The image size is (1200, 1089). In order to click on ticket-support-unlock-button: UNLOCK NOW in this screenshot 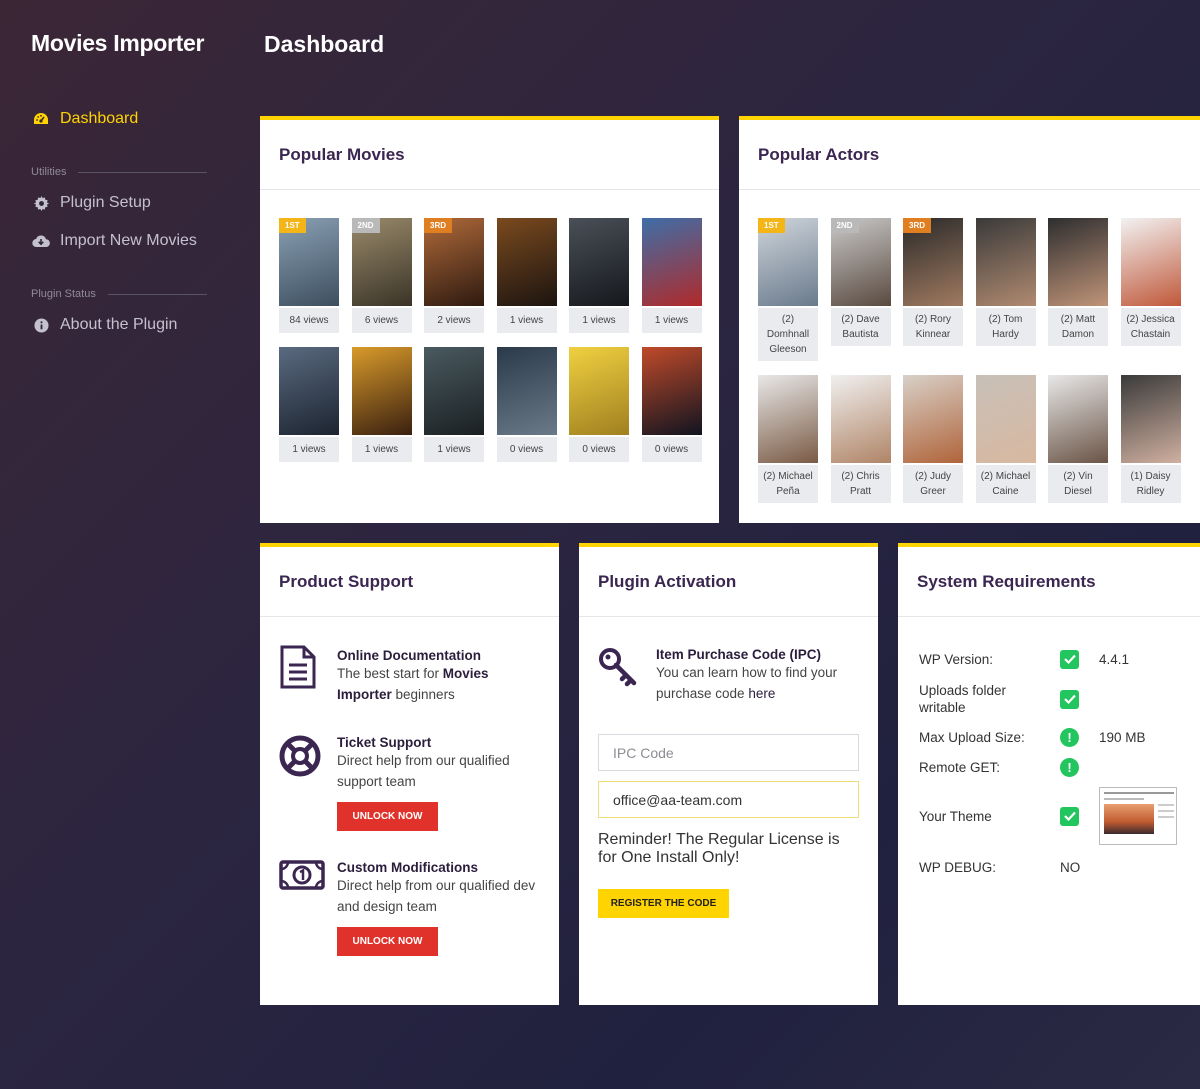, I will do `click(387, 816)`.